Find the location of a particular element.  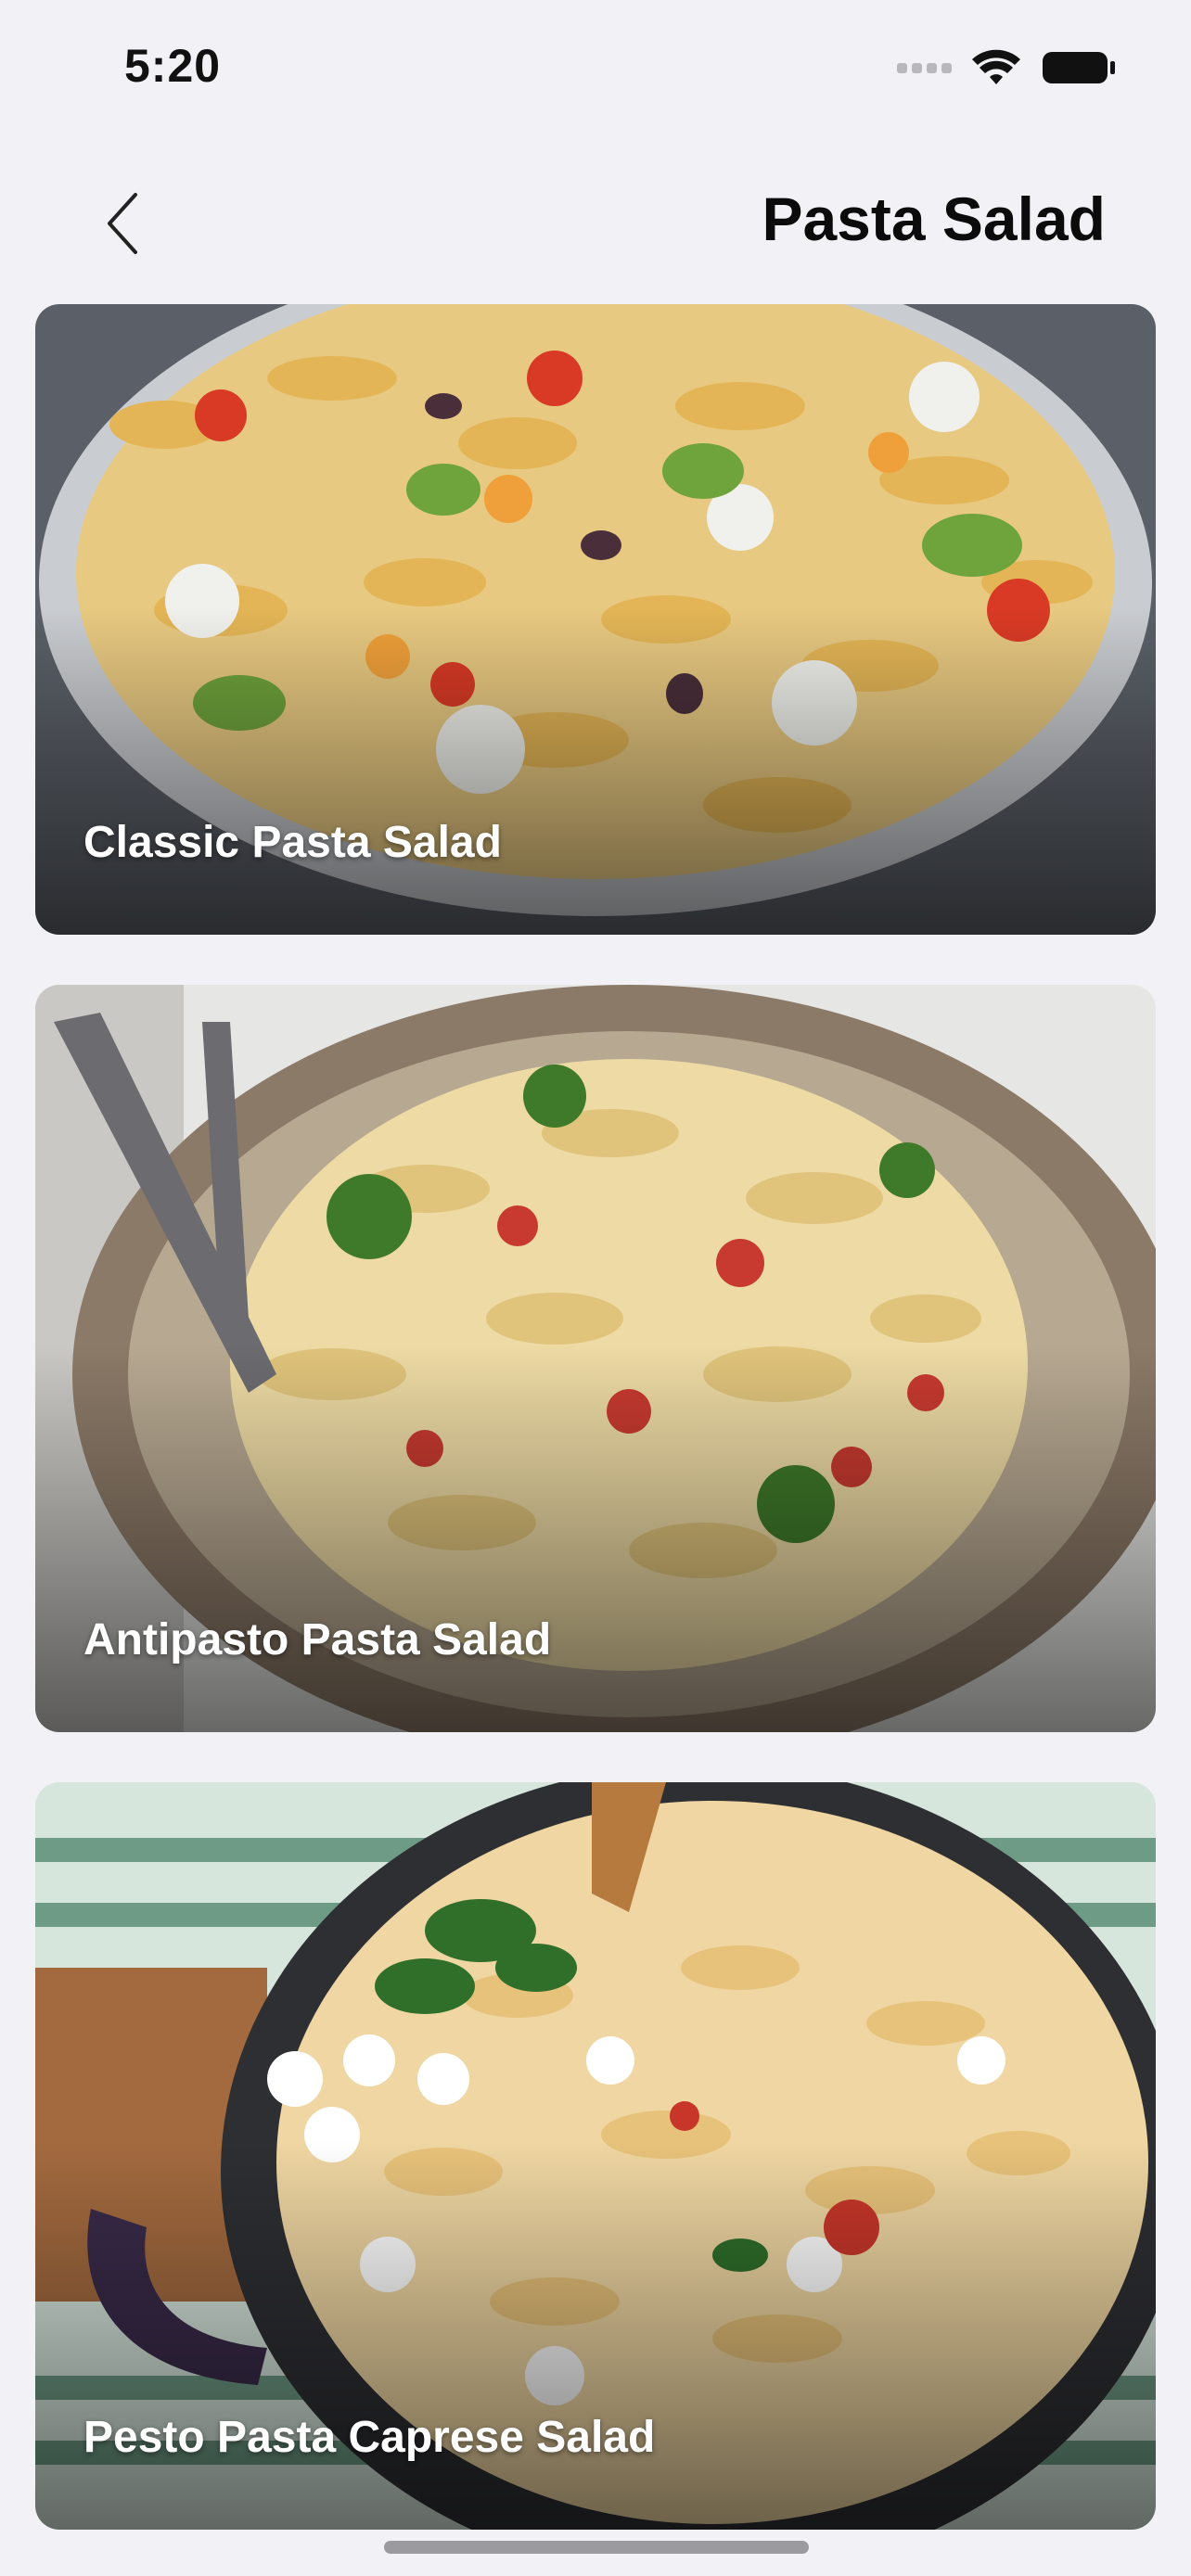

status-time: 5:20 is located at coordinates (173, 66).